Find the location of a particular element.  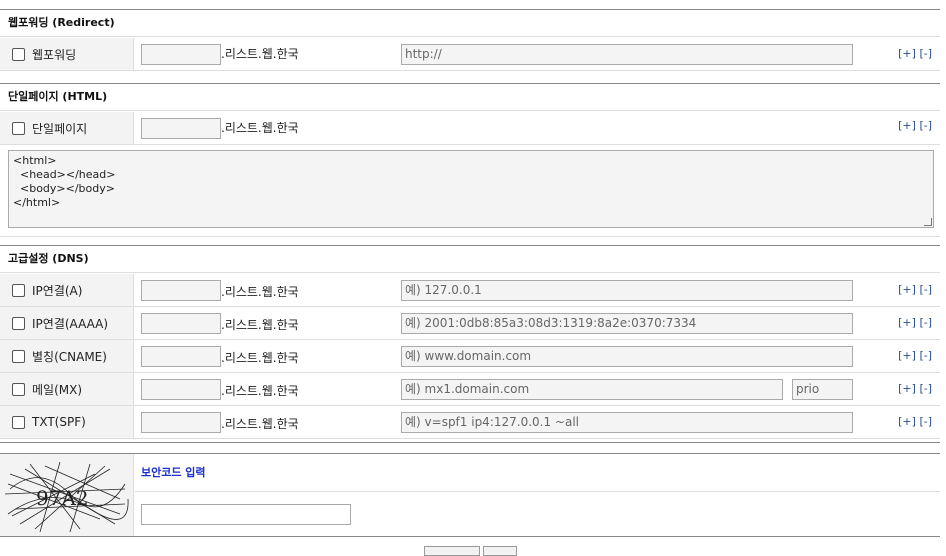

dns-label-cell: IP연결(A) is located at coordinates (67, 290).